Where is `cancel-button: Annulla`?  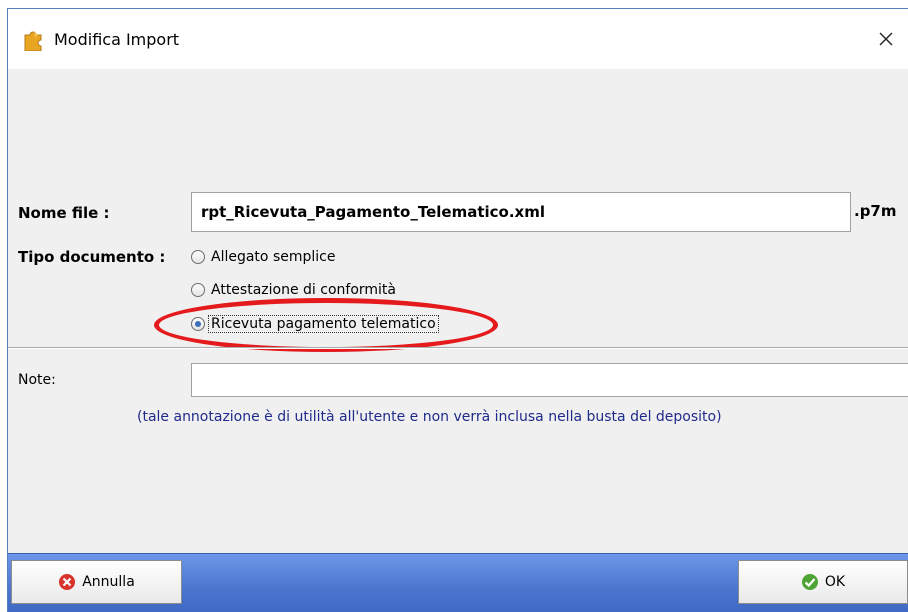
cancel-button: Annulla is located at coordinates (96, 582).